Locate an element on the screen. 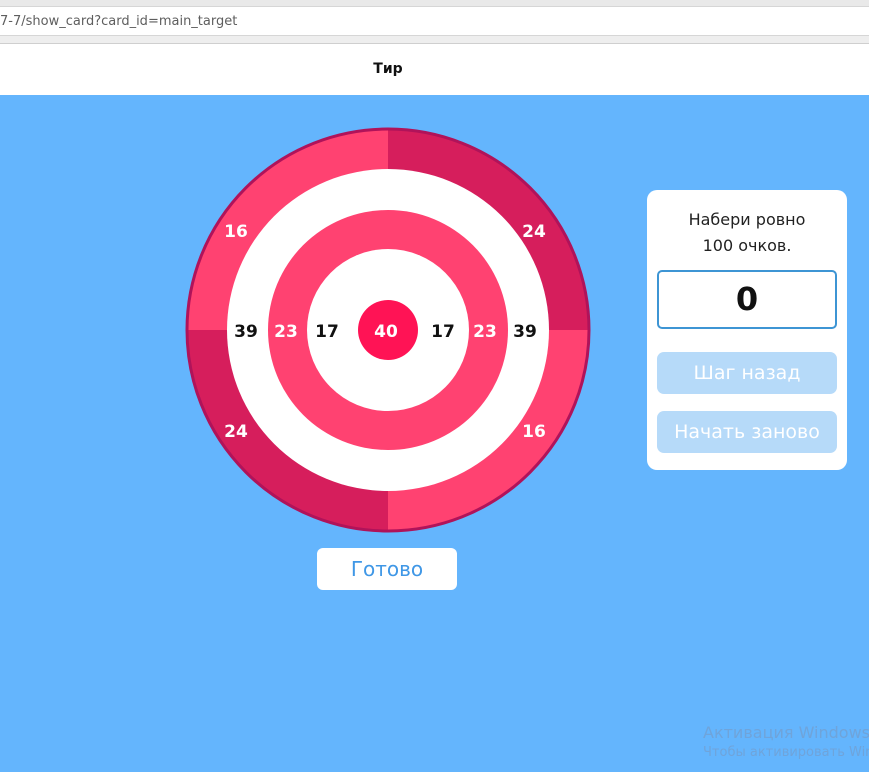 The image size is (869, 772). task-text: Набери ровно 100 очков. is located at coordinates (747, 233).